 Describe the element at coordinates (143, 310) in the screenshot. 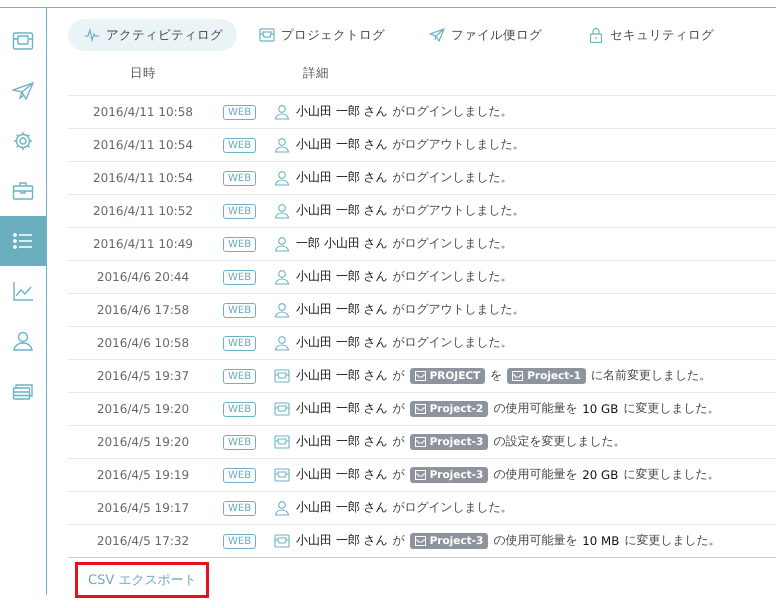

I see `date-cell-text: 2016/4/6 17:58` at that location.